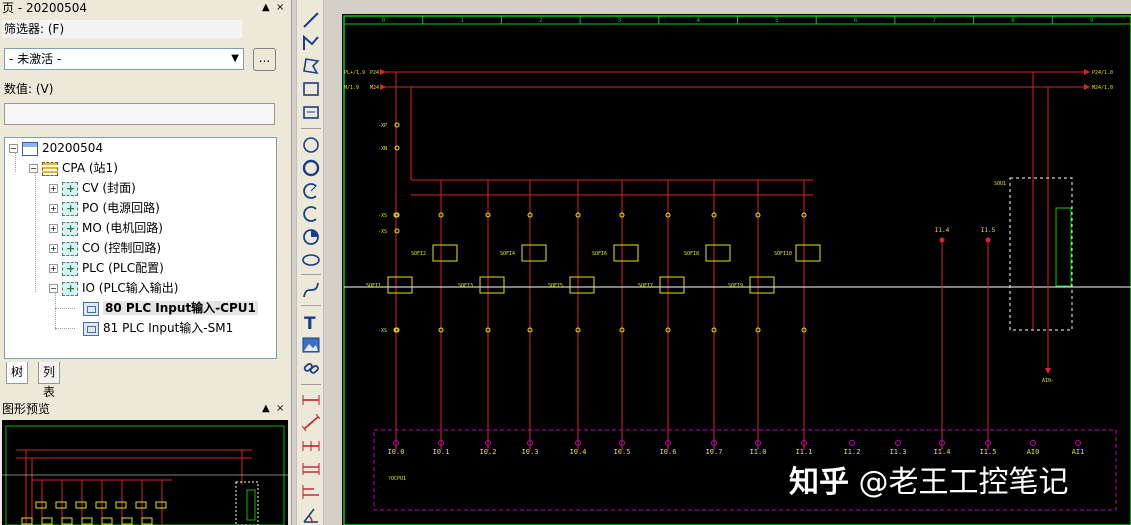 The height and width of the screenshot is (525, 1131). I want to click on tree-node-root: − 20200504, so click(56, 148).